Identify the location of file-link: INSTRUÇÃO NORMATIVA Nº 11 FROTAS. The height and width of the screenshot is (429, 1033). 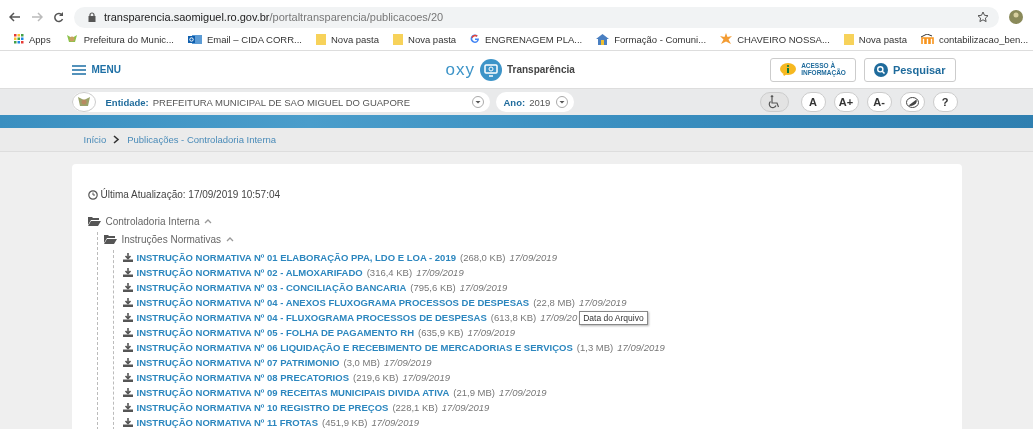
(227, 422).